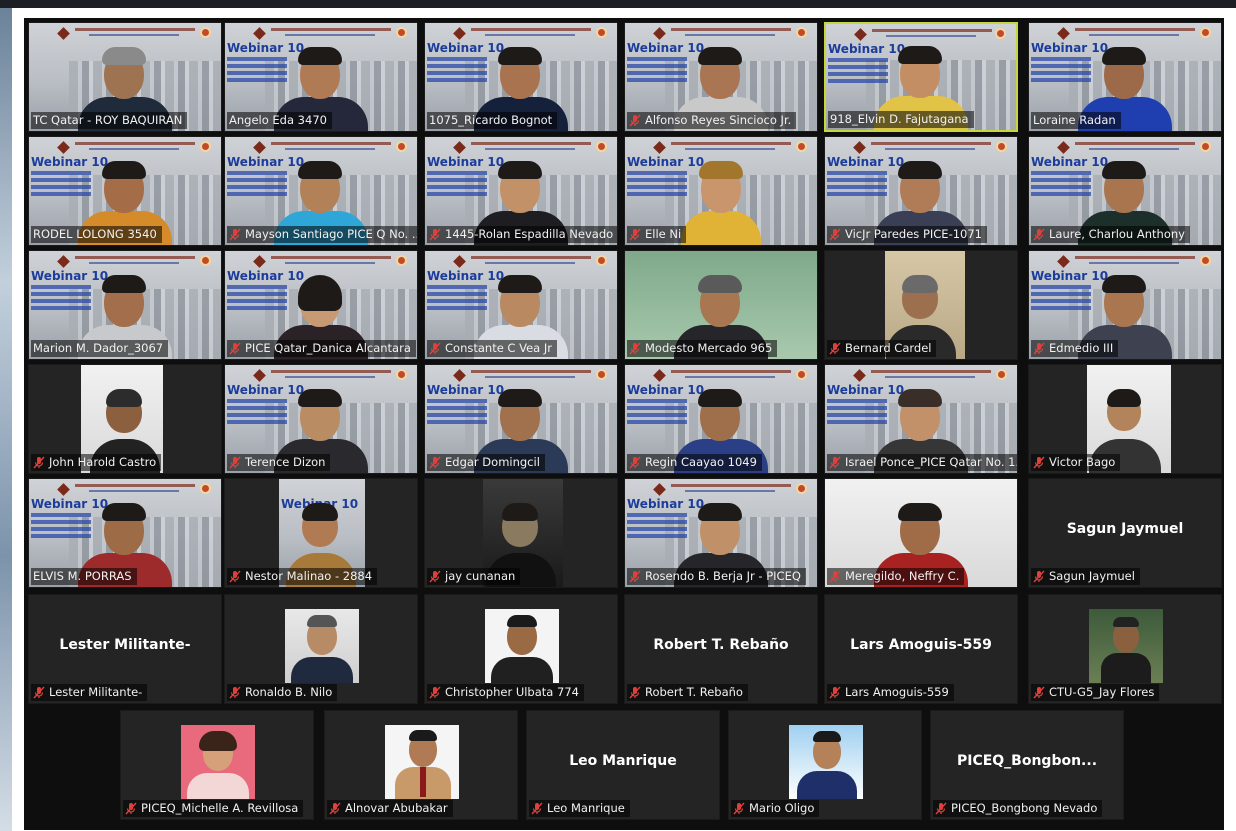 This screenshot has width=1236, height=831. What do you see at coordinates (125, 419) in the screenshot?
I see `participant-tile: John Harold Castro` at bounding box center [125, 419].